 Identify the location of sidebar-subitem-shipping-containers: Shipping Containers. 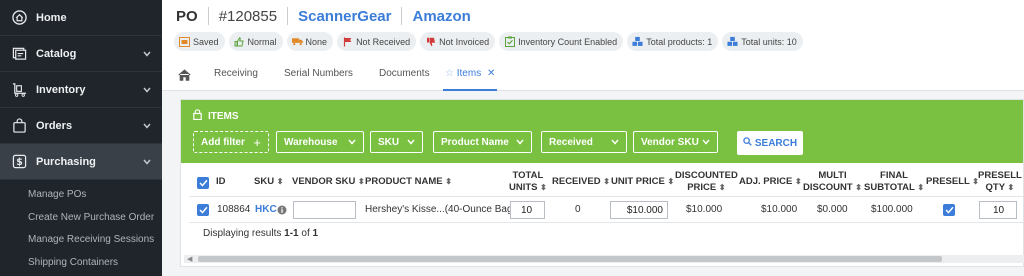
(81, 263).